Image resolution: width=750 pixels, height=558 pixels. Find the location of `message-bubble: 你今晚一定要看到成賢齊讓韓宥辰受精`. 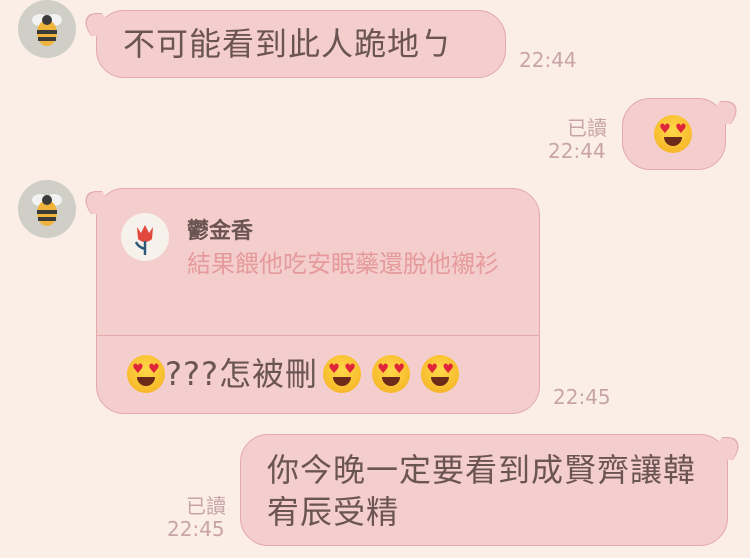

message-bubble: 你今晚一定要看到成賢齊讓韓宥辰受精 is located at coordinates (484, 490).